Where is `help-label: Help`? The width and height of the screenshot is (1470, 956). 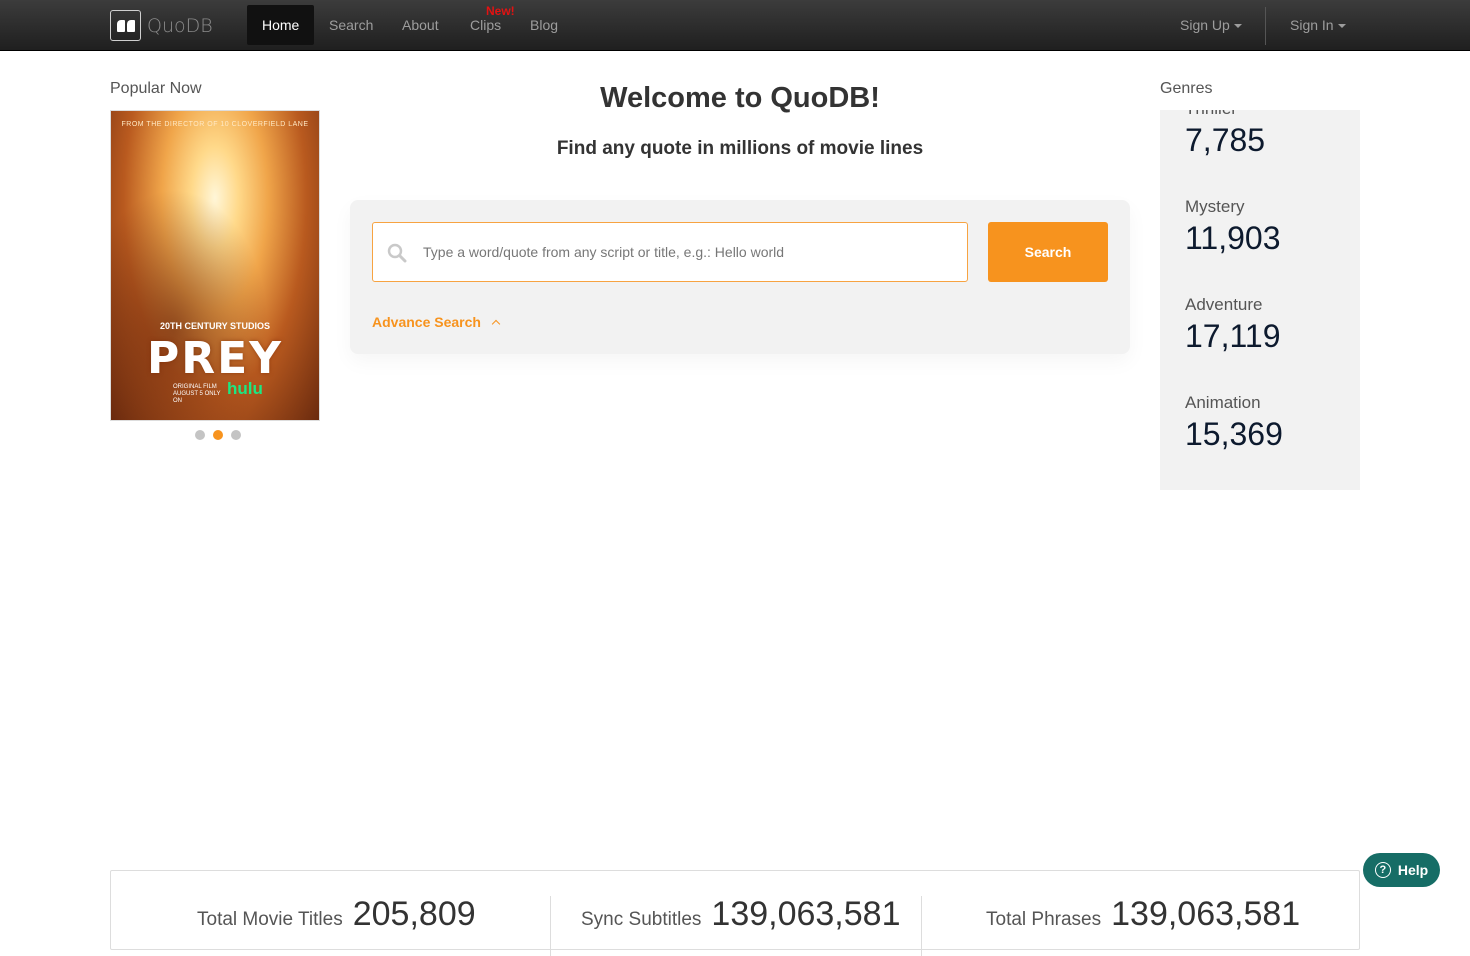 help-label: Help is located at coordinates (1413, 870).